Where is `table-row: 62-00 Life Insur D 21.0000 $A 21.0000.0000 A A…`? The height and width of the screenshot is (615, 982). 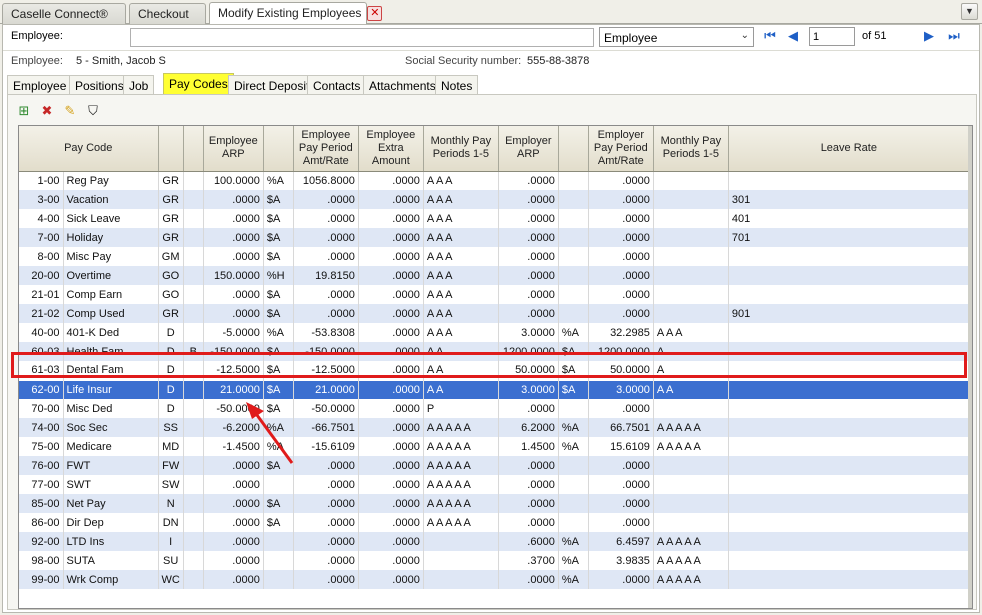
table-row: 62-00 Life Insur D 21.0000 $A 21.0000.0000 A A… is located at coordinates (494, 389).